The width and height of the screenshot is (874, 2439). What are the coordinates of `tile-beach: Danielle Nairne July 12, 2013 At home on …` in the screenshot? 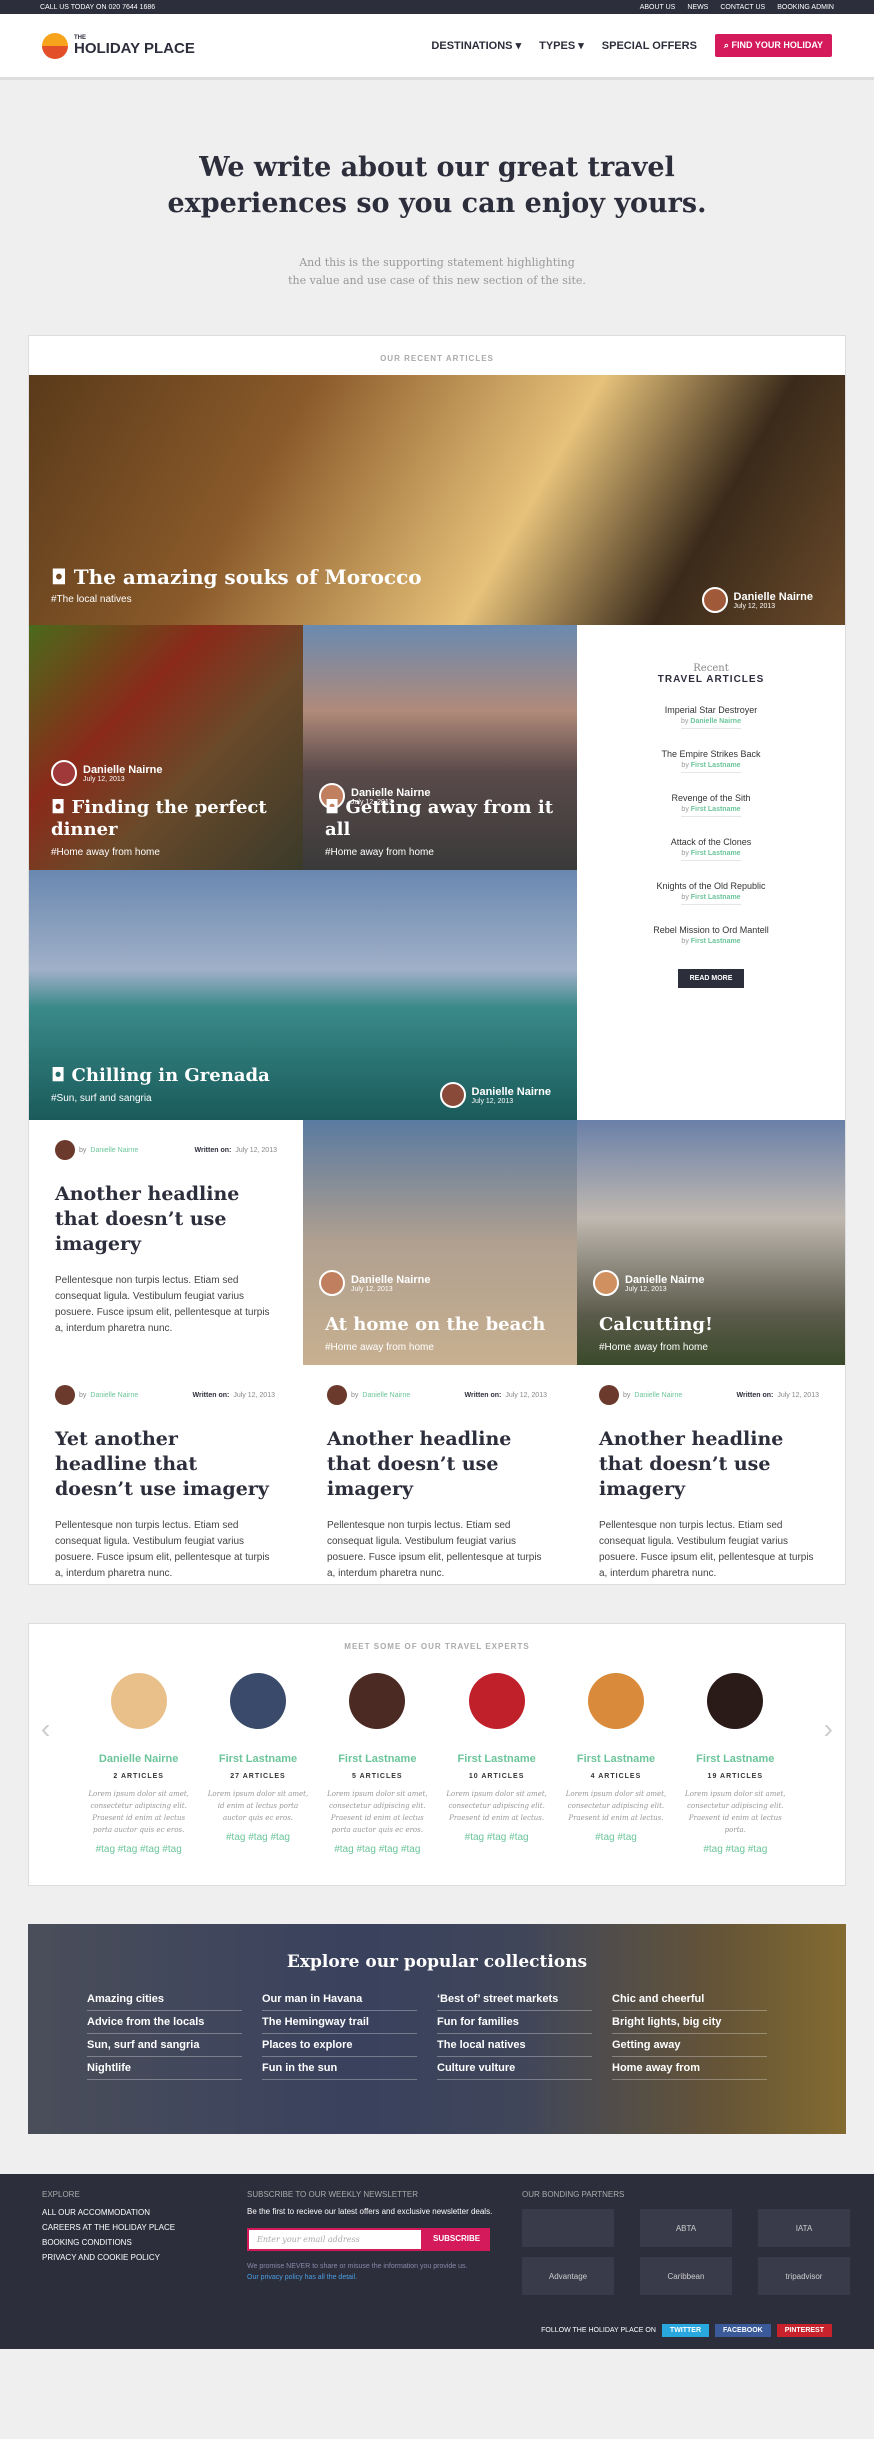 It's located at (440, 1242).